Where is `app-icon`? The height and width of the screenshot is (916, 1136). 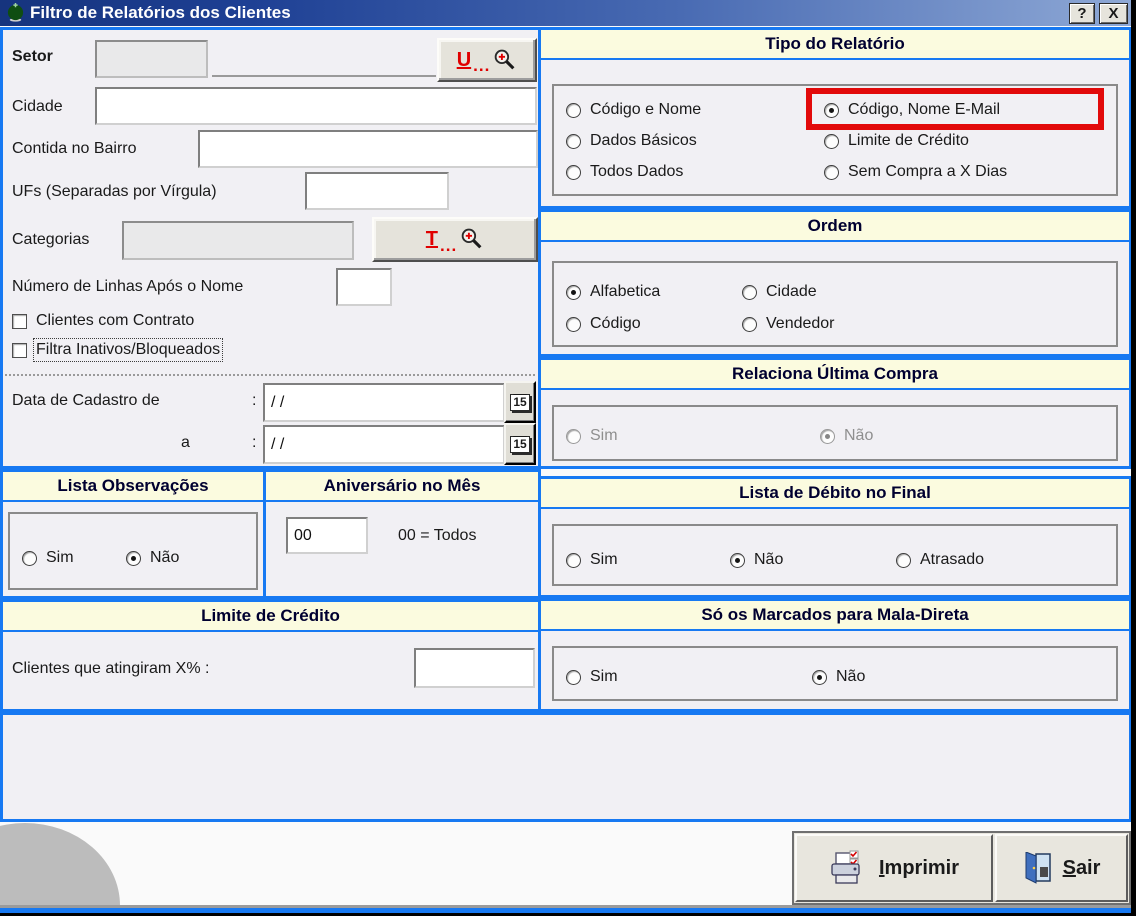
app-icon is located at coordinates (15, 12).